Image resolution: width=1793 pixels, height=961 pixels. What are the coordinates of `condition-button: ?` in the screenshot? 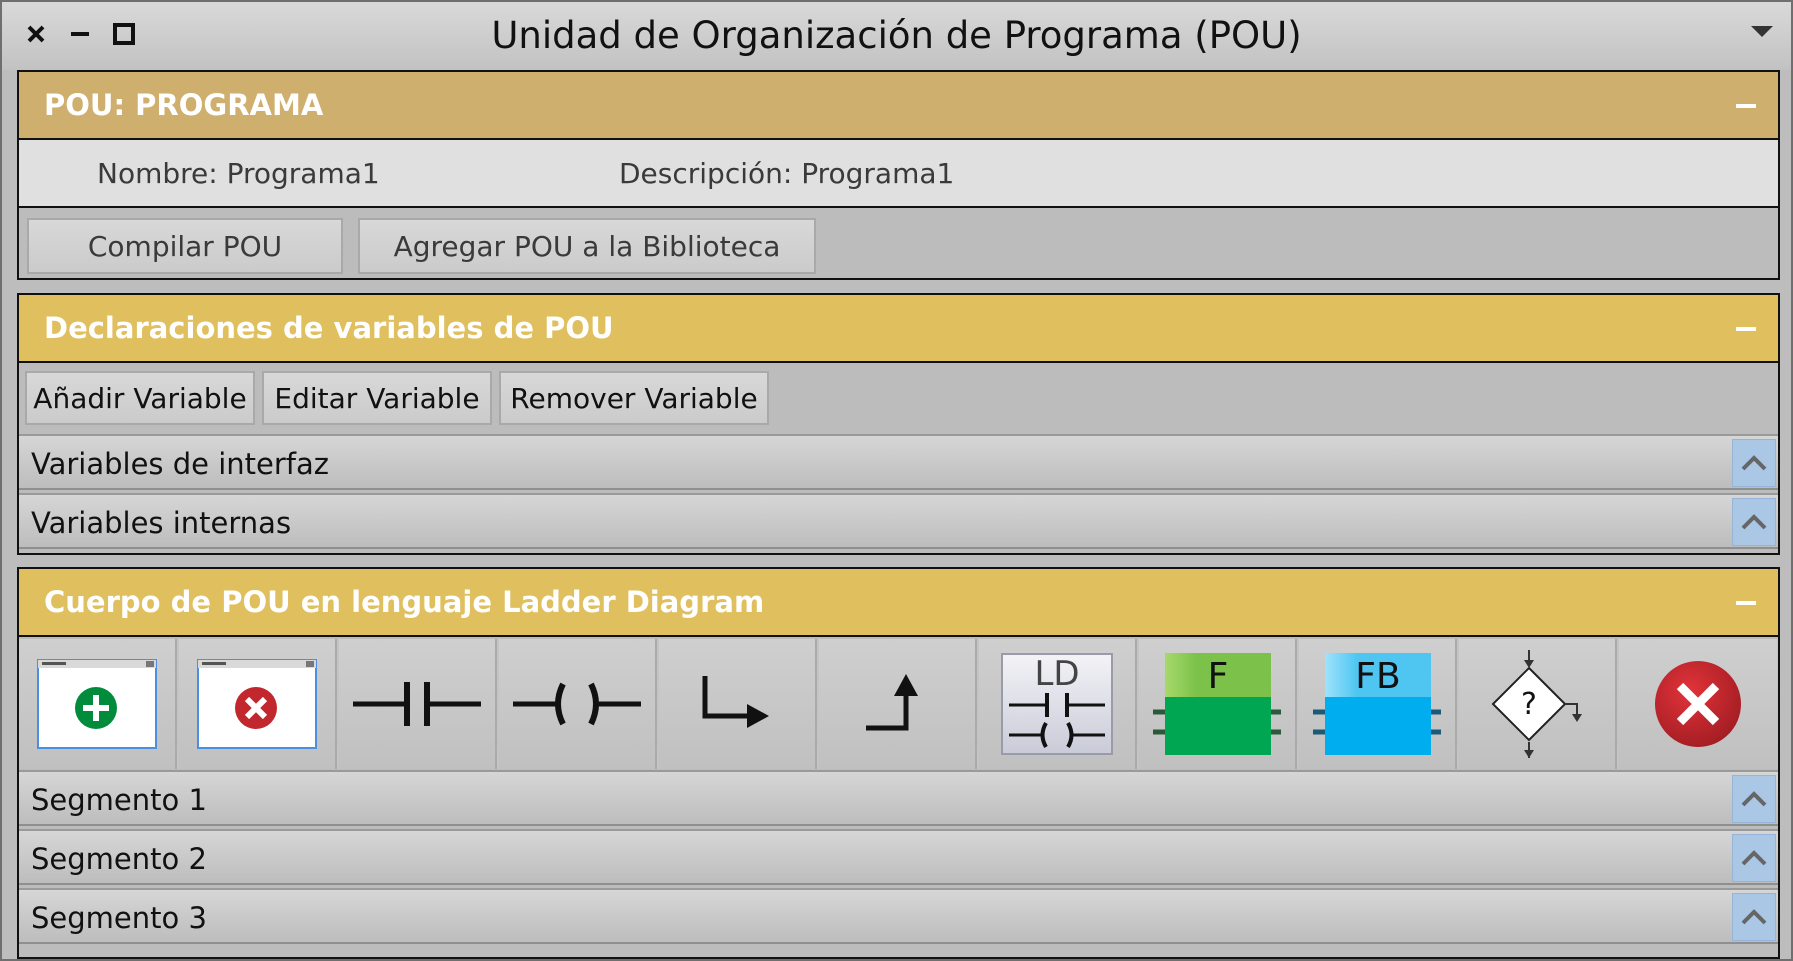 It's located at (1538, 704).